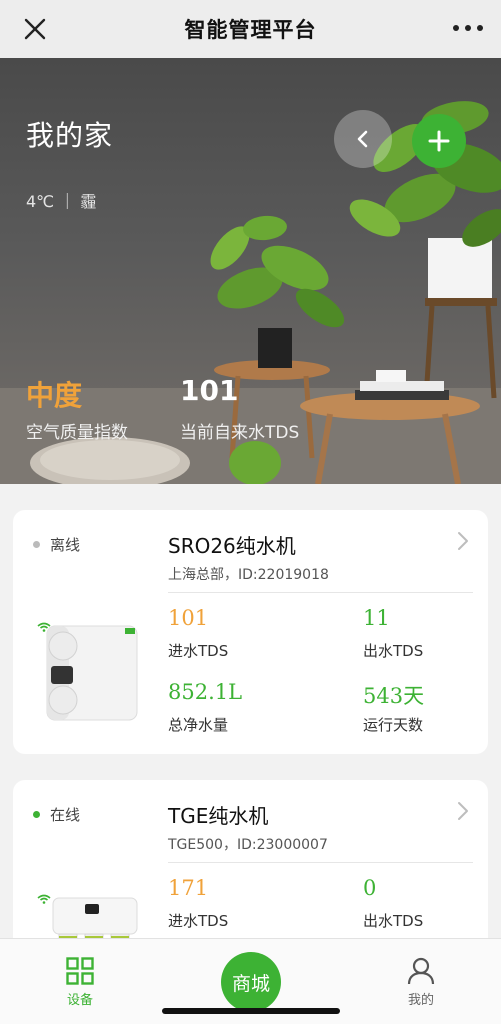  What do you see at coordinates (251, 1011) in the screenshot?
I see `home-indicator` at bounding box center [251, 1011].